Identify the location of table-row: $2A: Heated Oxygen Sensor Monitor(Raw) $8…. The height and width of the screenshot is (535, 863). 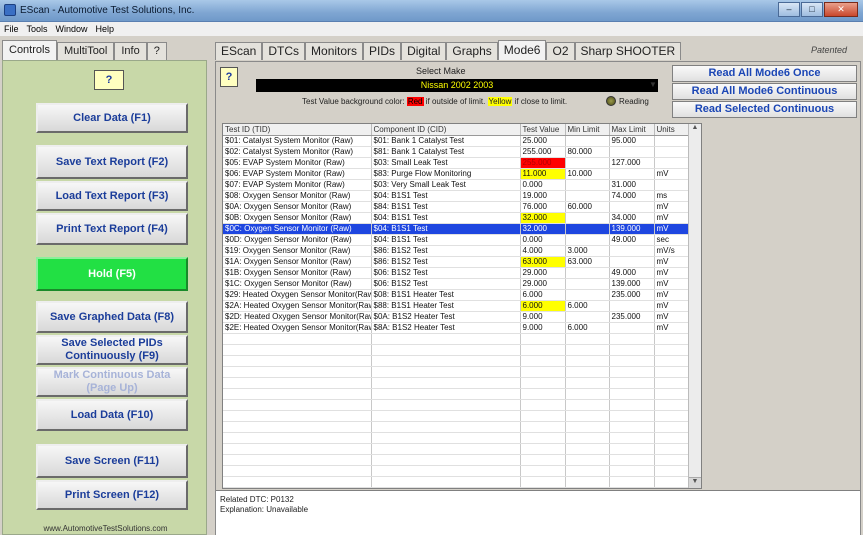
(457, 306).